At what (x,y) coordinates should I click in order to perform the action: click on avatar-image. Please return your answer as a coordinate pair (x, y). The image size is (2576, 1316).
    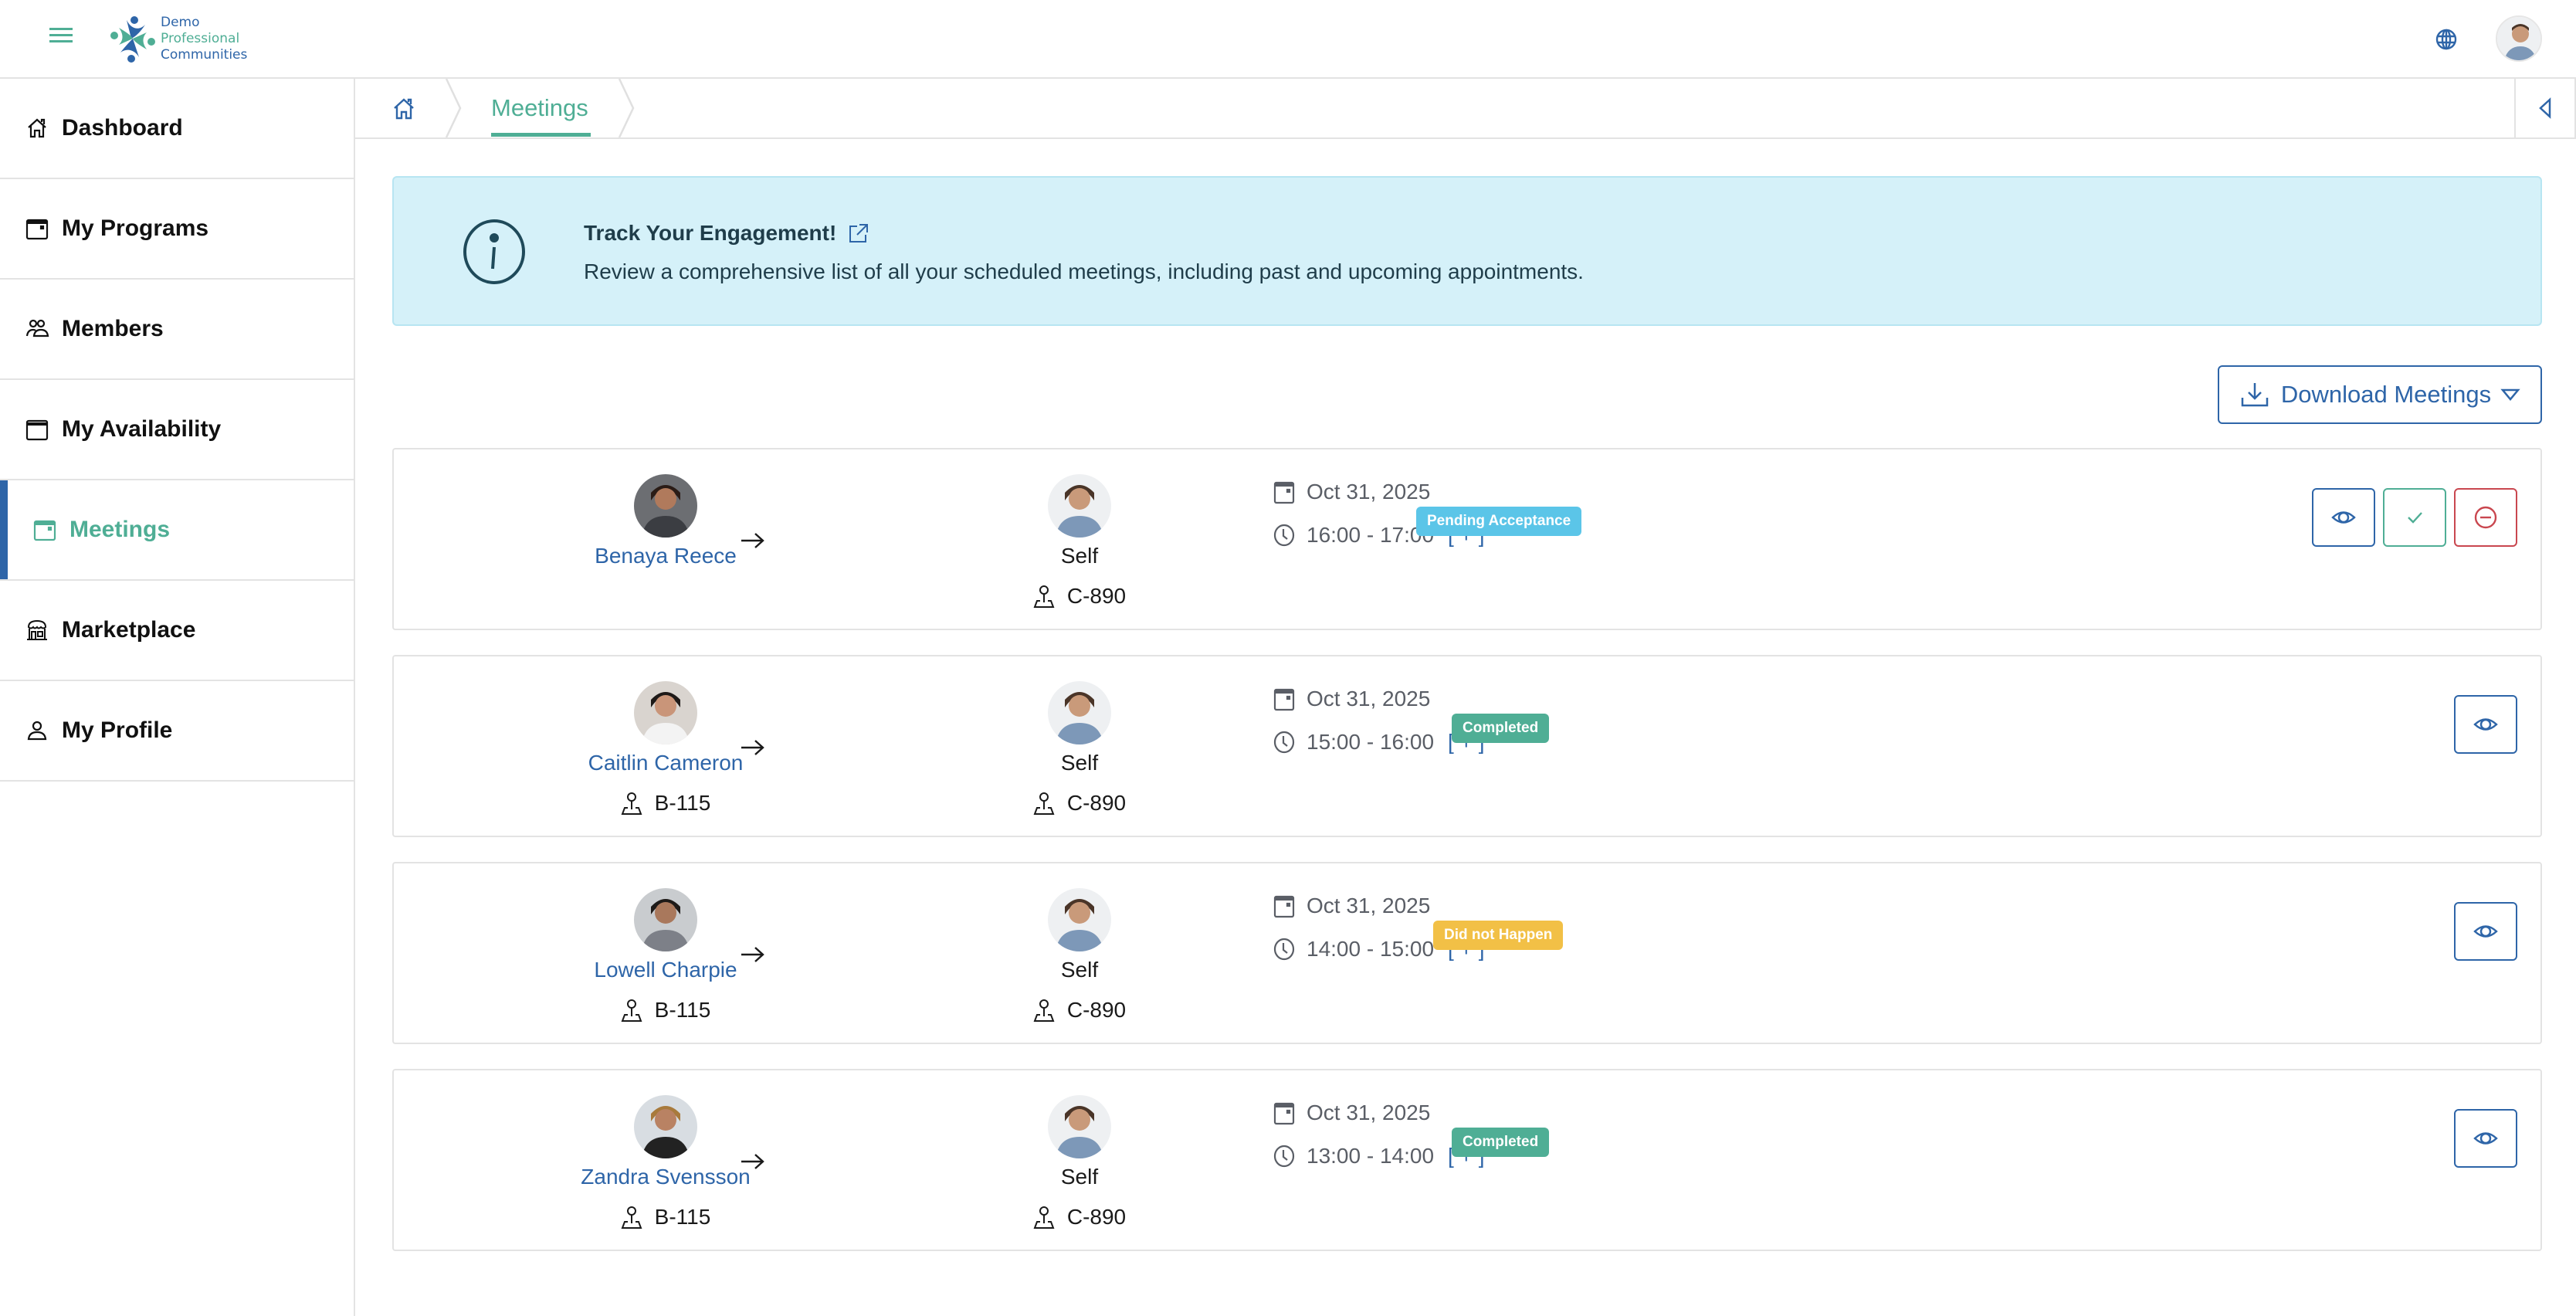
    Looking at the image, I should click on (2518, 38).